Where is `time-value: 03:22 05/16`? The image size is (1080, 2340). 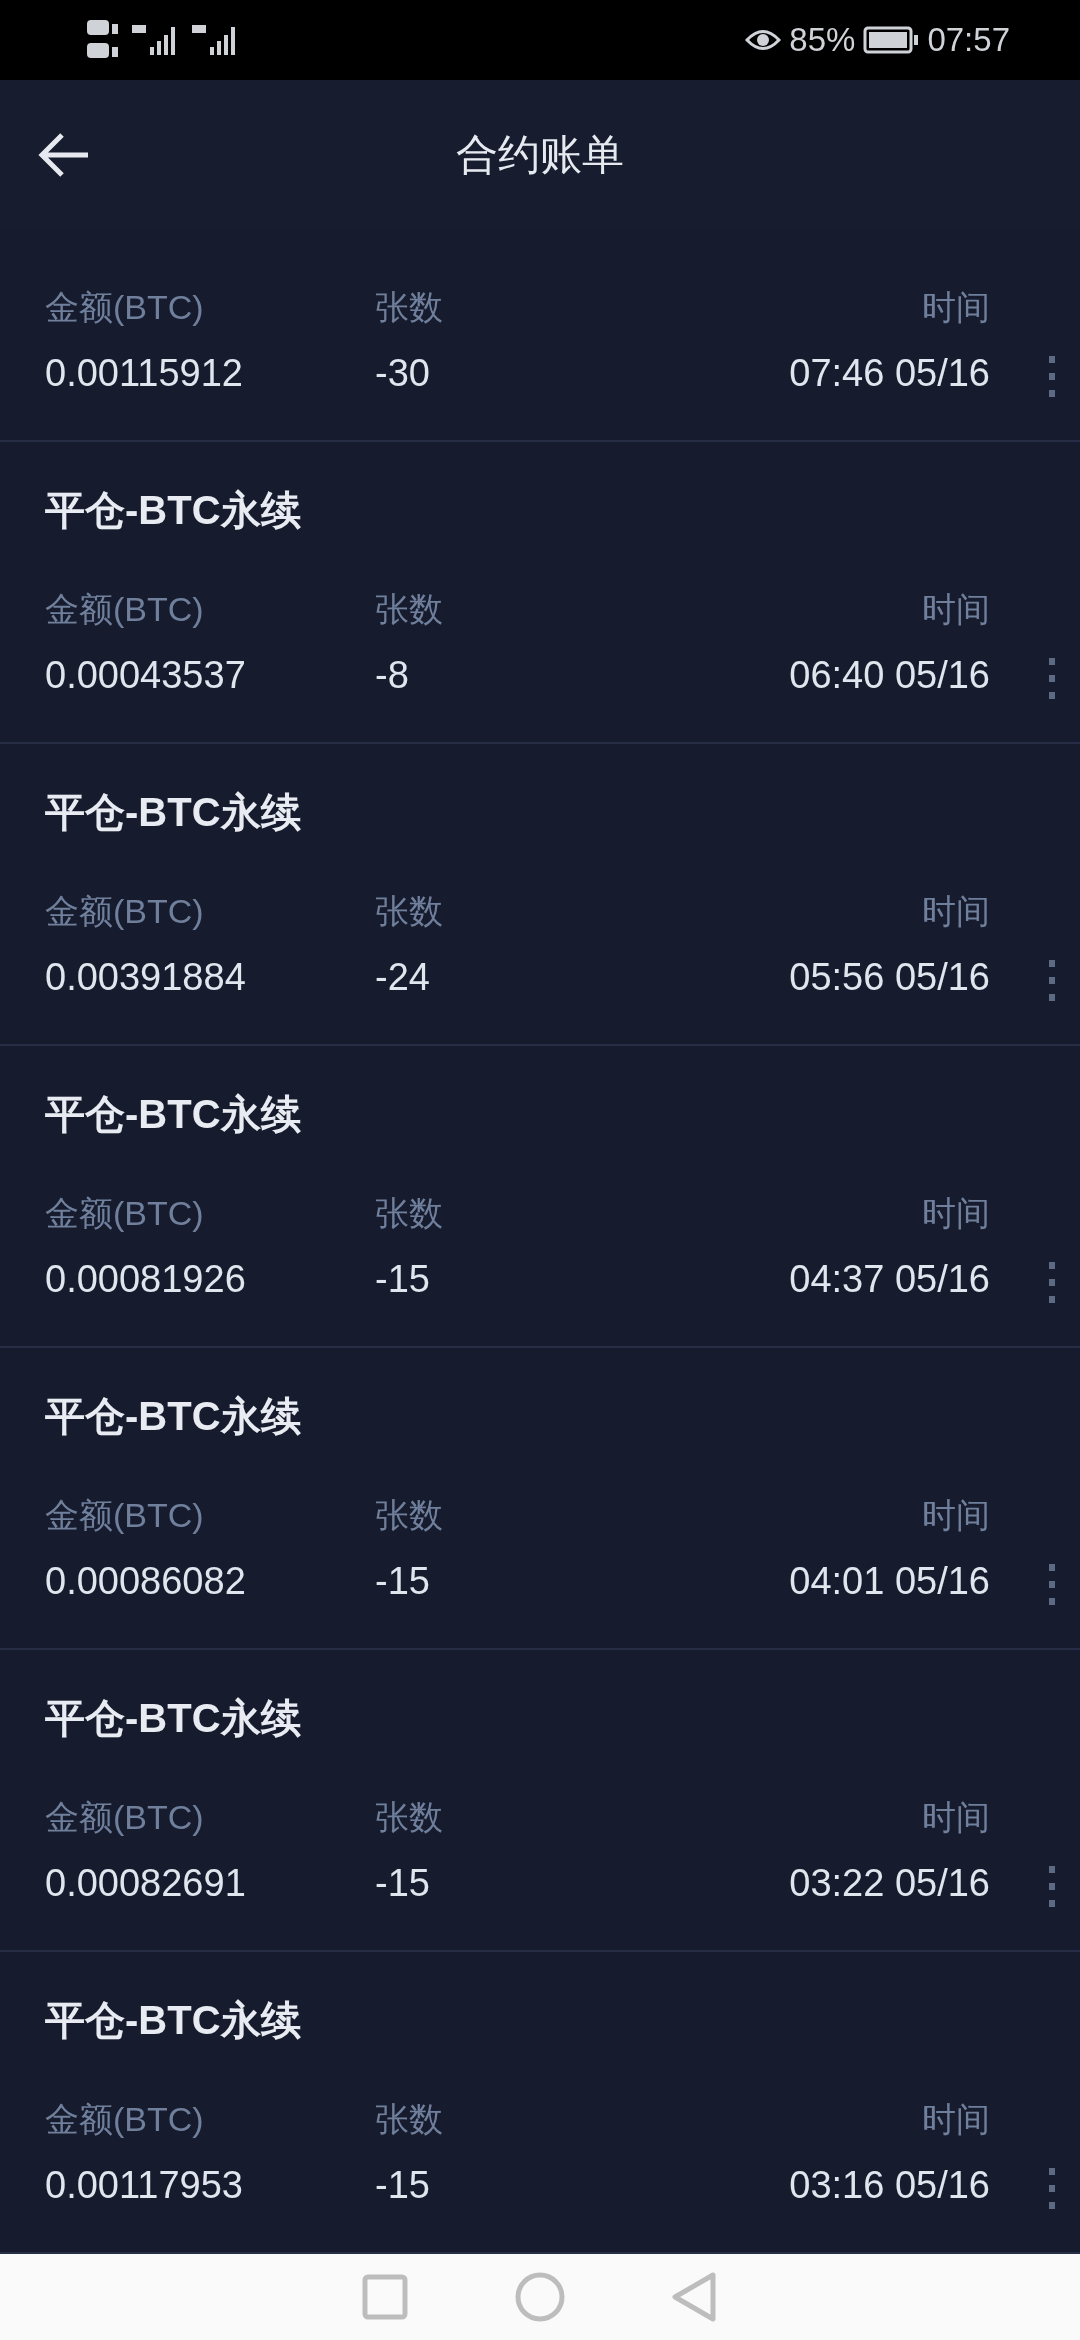
time-value: 03:22 05/16 is located at coordinates (889, 1883).